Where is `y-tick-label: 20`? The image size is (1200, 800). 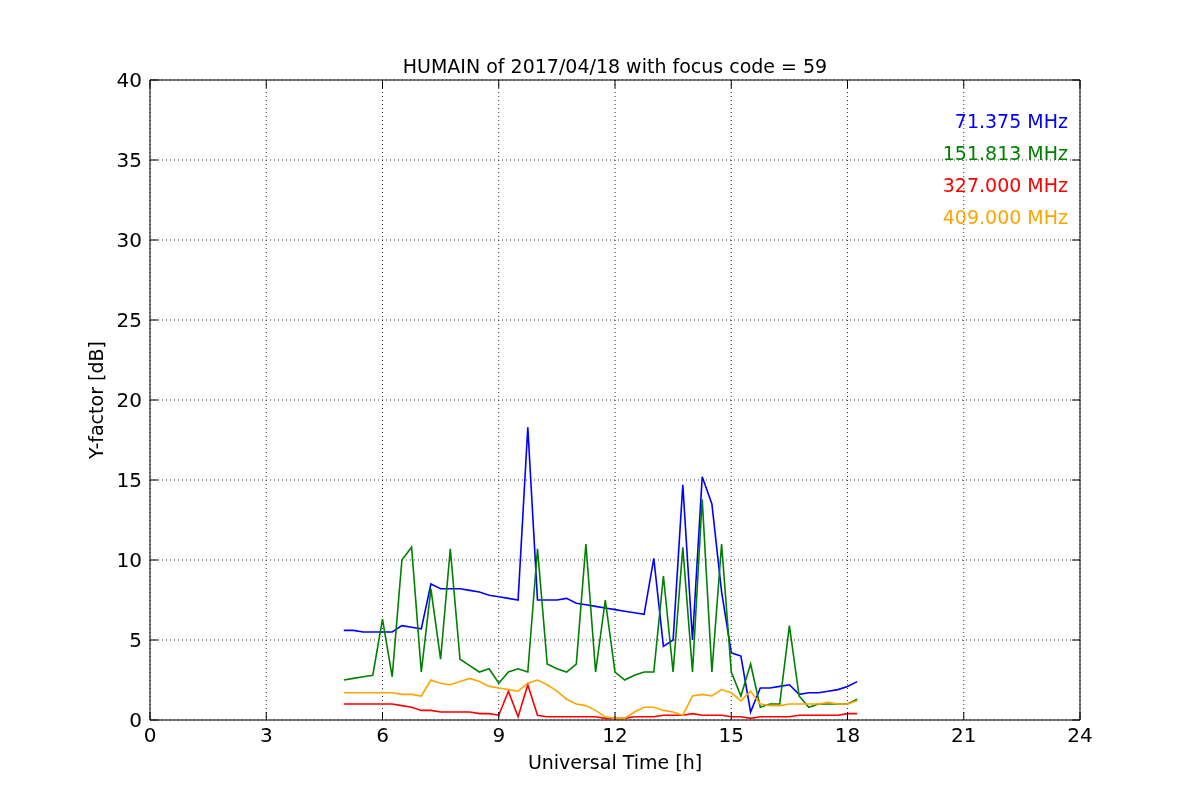 y-tick-label: 20 is located at coordinates (129, 400).